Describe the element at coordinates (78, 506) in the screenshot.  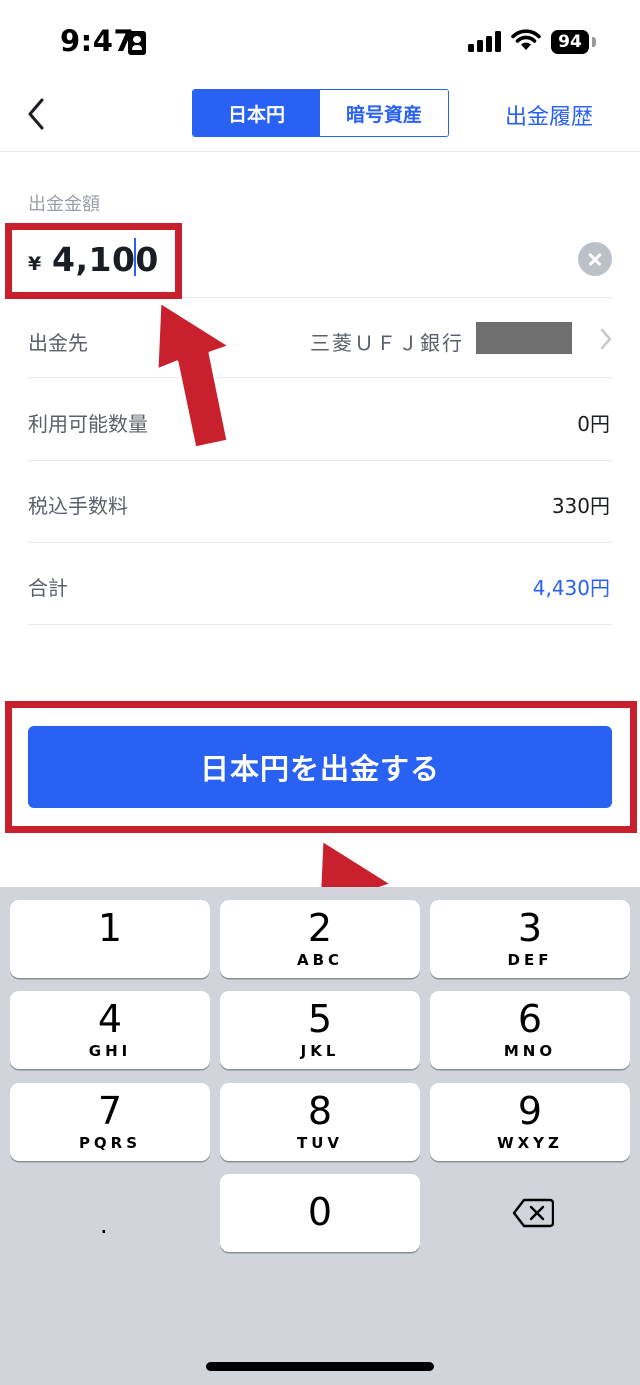
I see `fee-label: 税込手数料` at that location.